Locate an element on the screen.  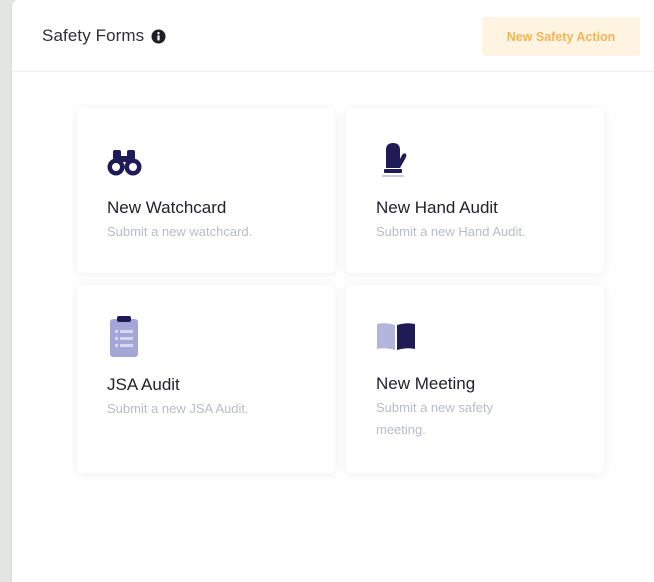
book-open-icon is located at coordinates (396, 338).